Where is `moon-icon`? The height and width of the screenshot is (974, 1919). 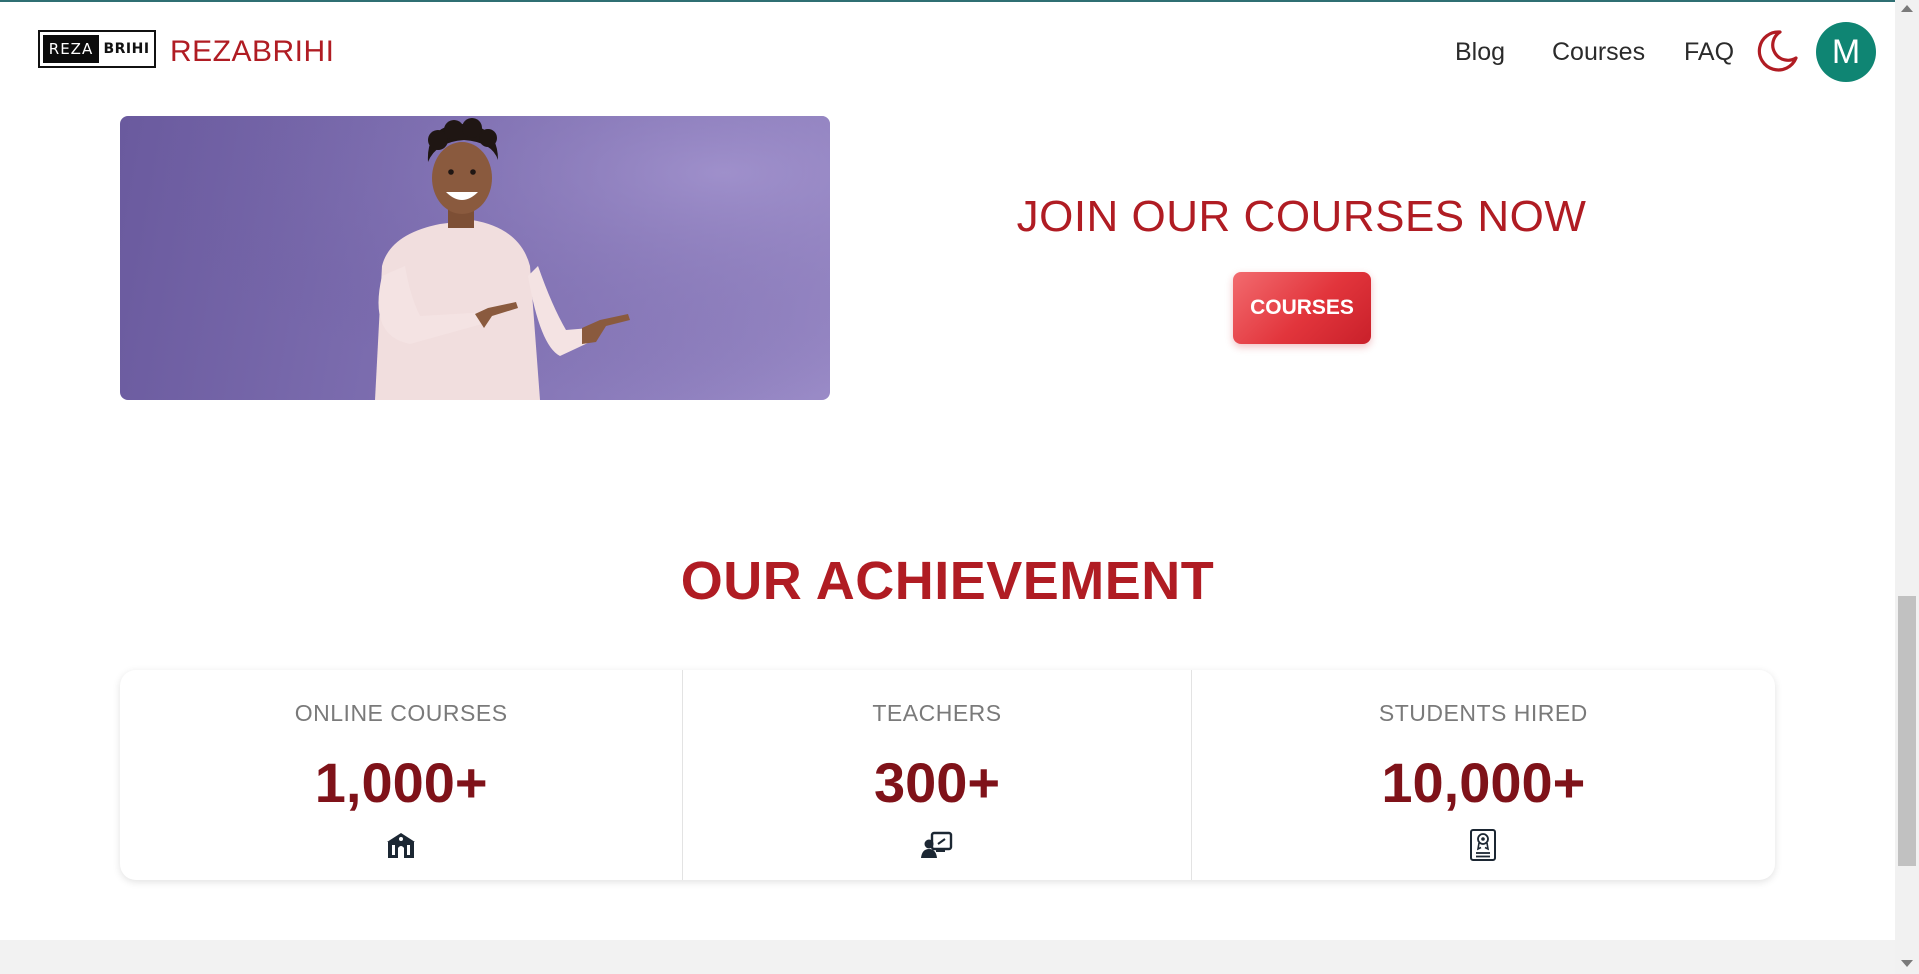
moon-icon is located at coordinates (1776, 50).